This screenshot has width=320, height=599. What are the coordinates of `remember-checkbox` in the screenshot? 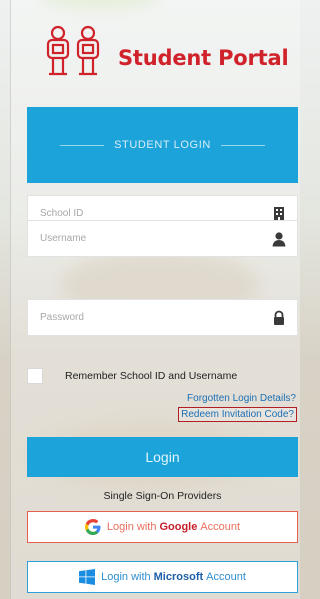 It's located at (35, 376).